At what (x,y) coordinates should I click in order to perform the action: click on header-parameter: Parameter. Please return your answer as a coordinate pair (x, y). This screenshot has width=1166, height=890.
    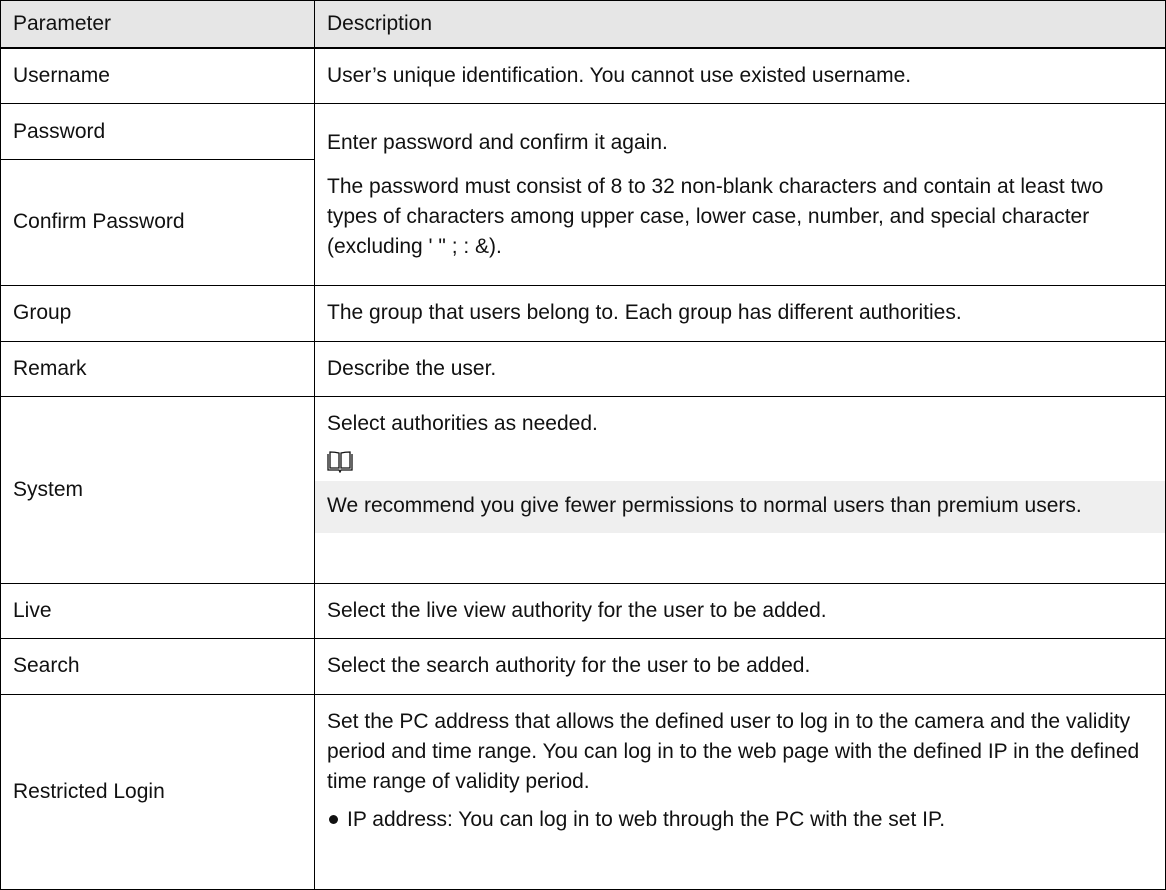
    Looking at the image, I should click on (157, 24).